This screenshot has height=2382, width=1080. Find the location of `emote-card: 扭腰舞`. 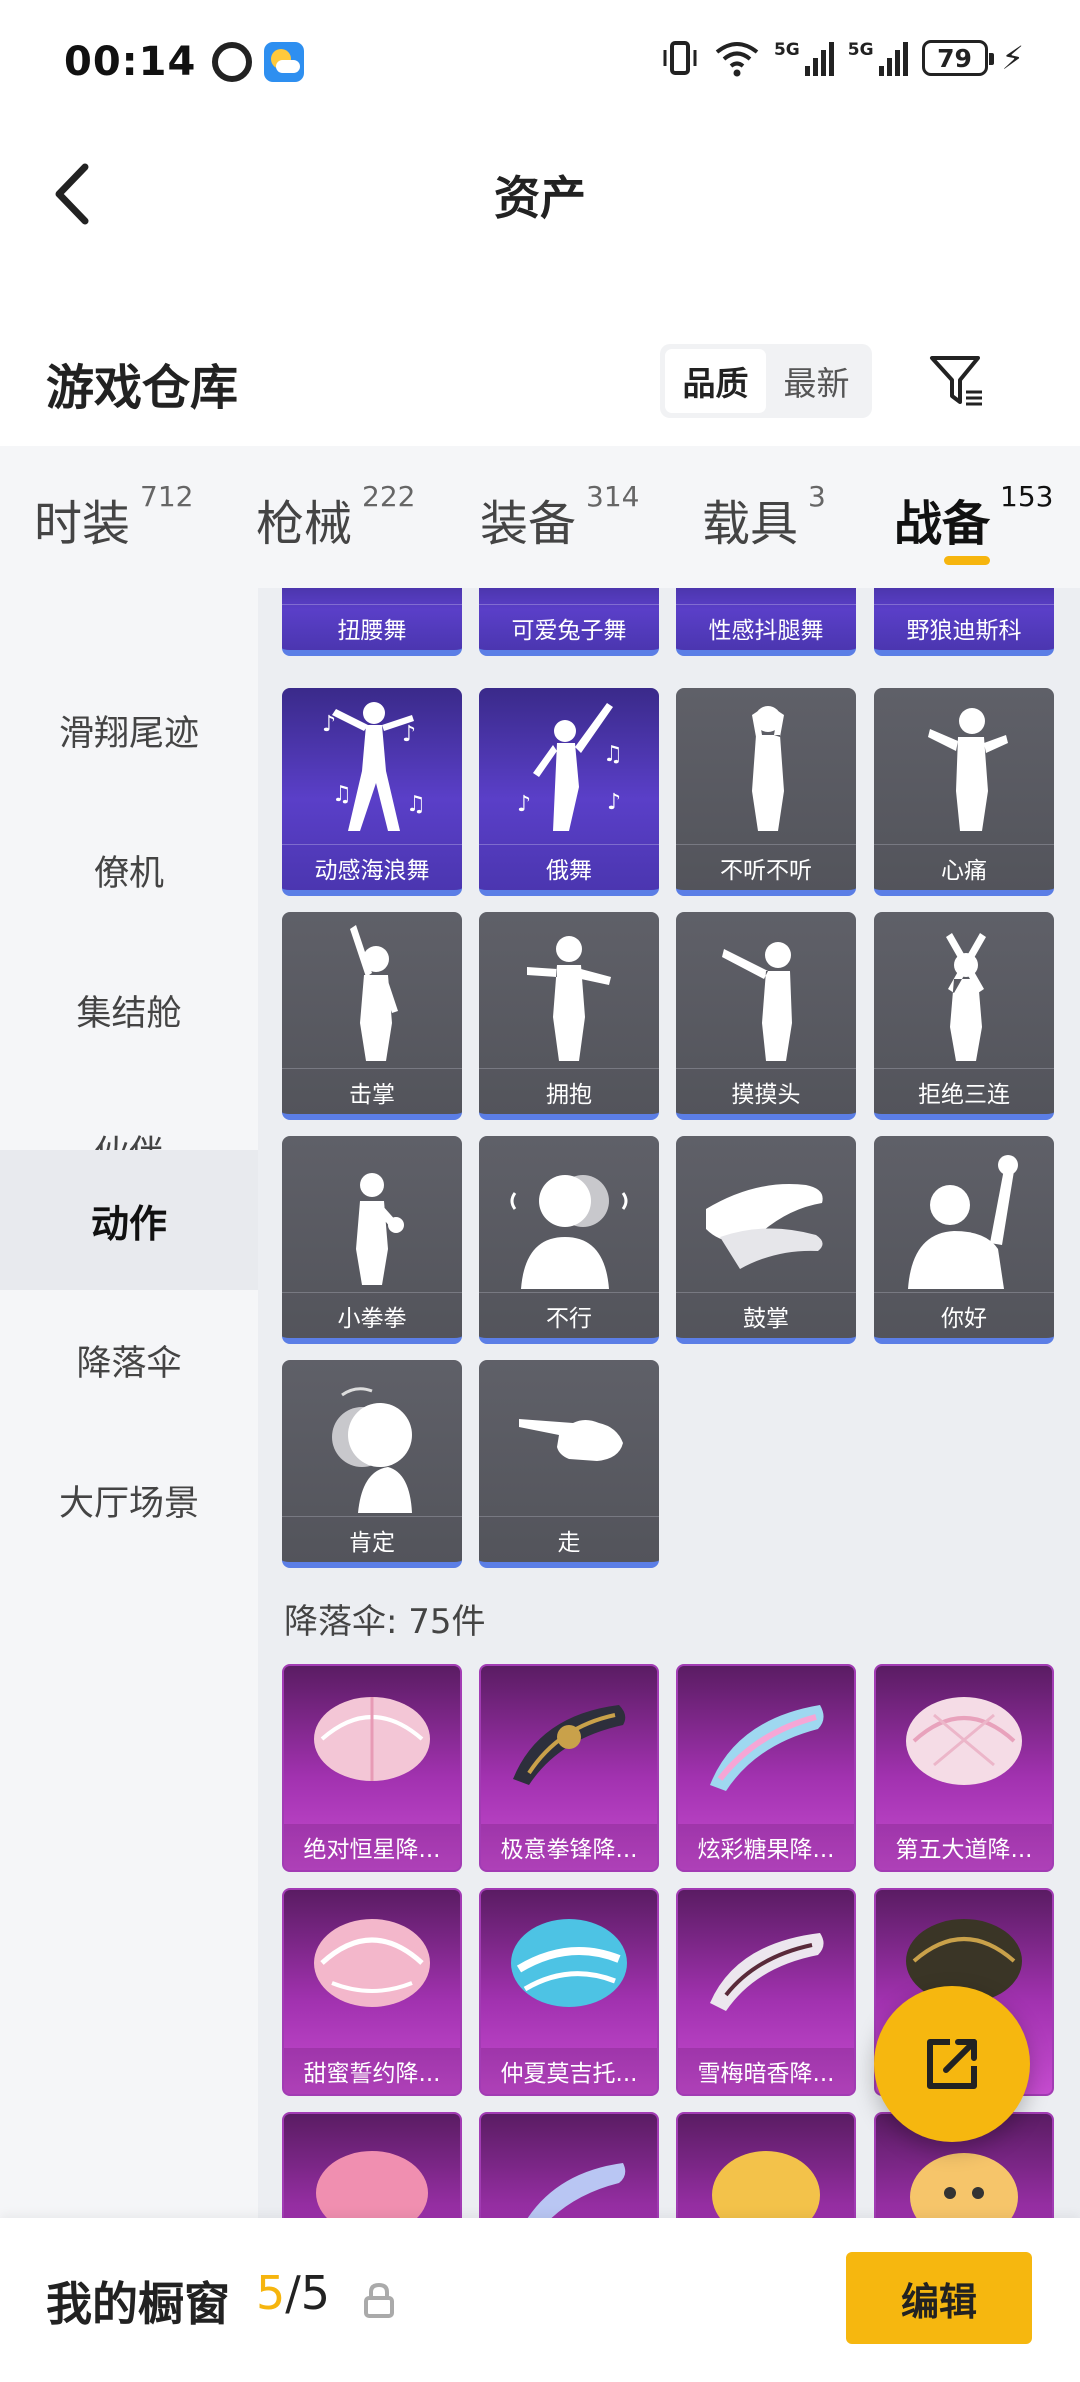

emote-card: 扭腰舞 is located at coordinates (372, 622).